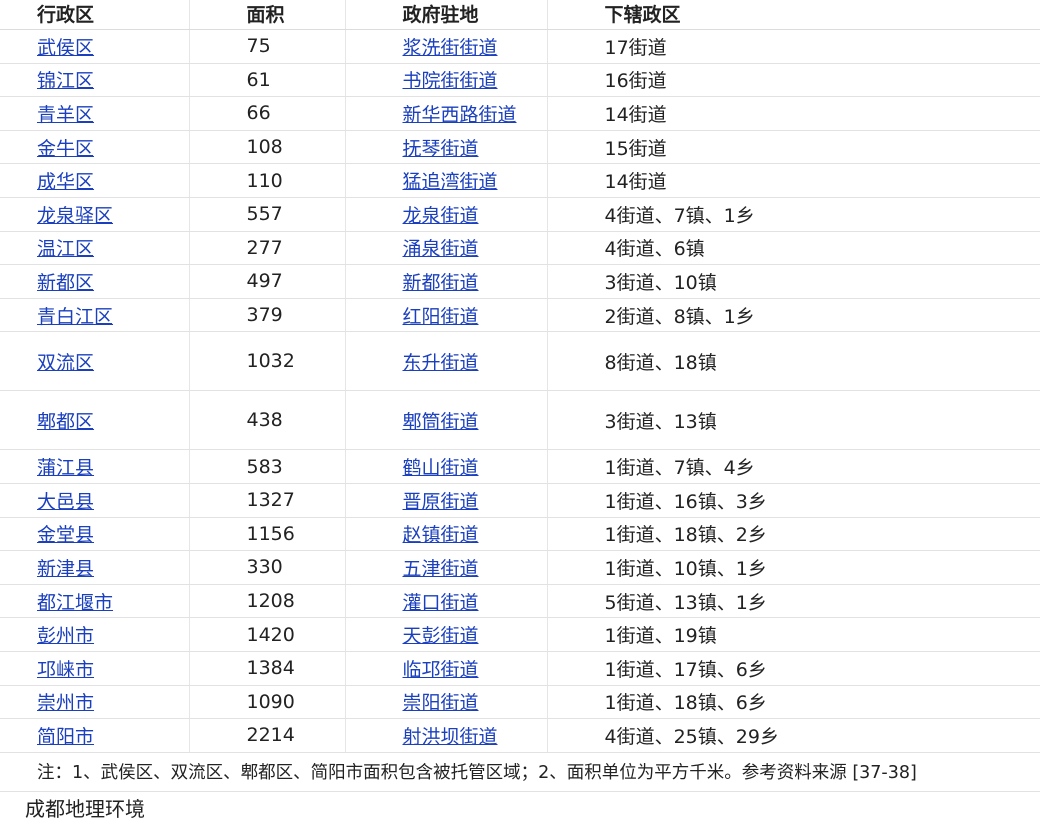 This screenshot has width=1040, height=823. Describe the element at coordinates (267, 281) in the screenshot. I see `area-value: 497` at that location.